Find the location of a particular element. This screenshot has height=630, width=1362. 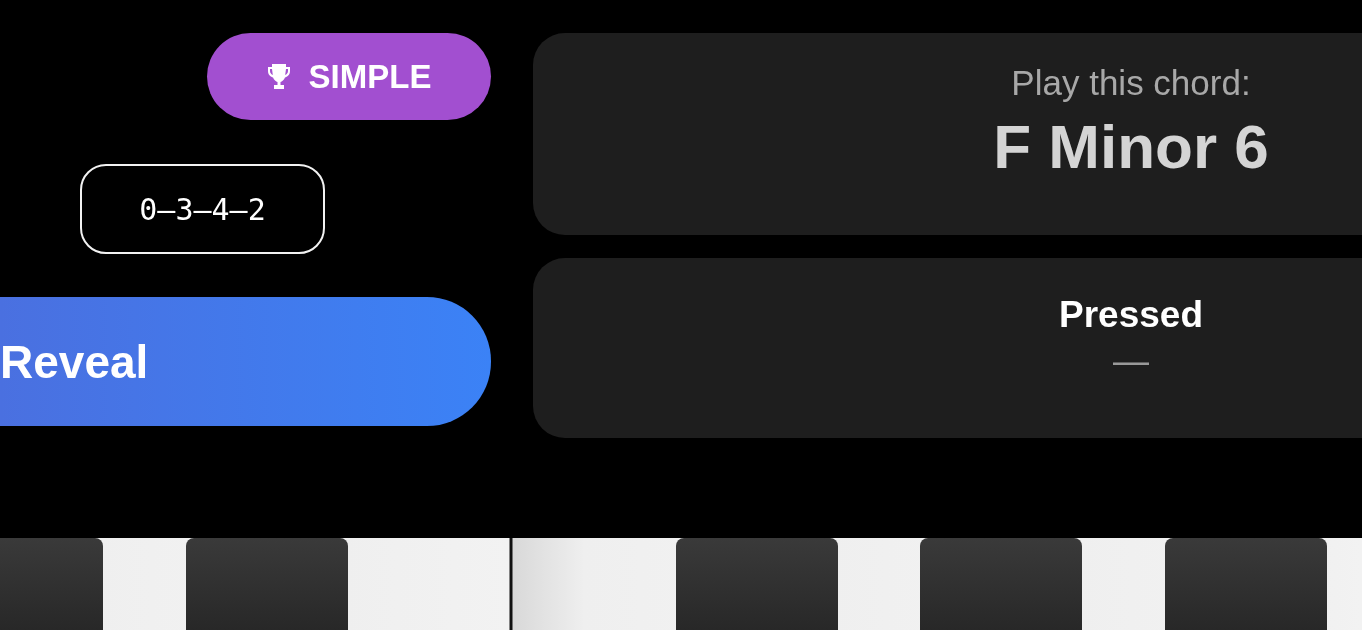

level-badge: SIMPLE is located at coordinates (349, 76).